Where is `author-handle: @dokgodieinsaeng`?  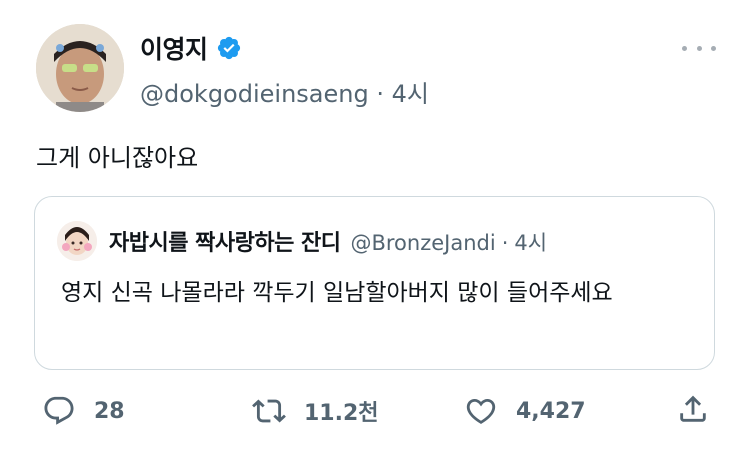 author-handle: @dokgodieinsaeng is located at coordinates (254, 94).